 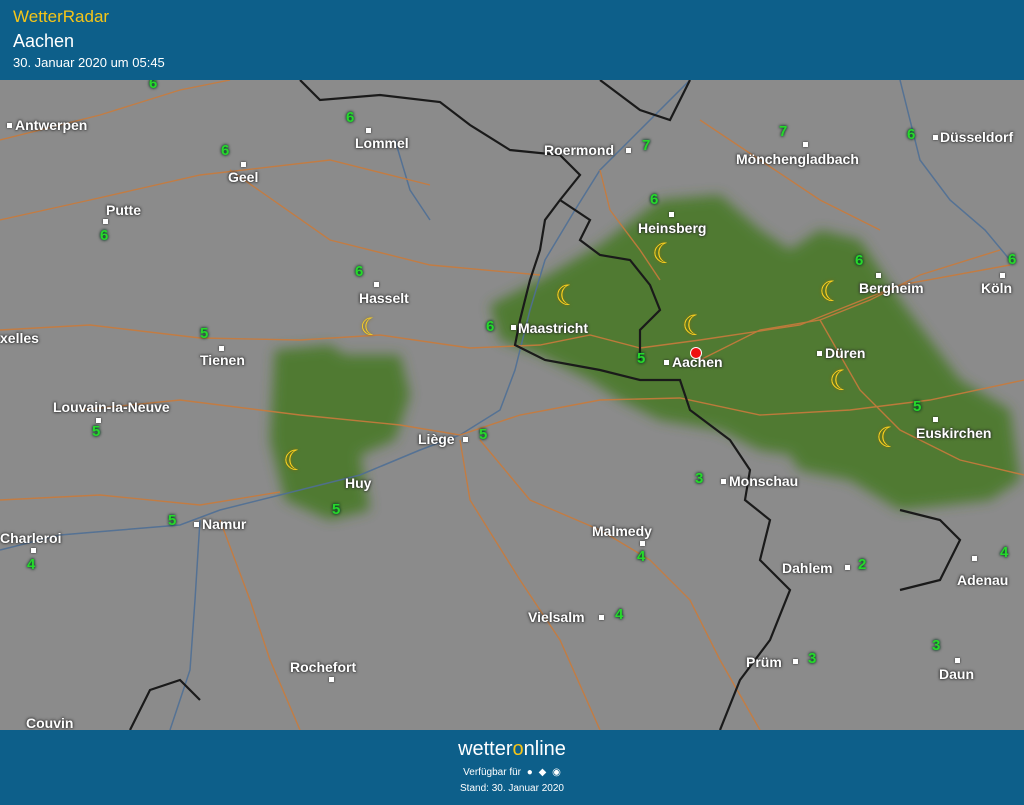 What do you see at coordinates (622, 531) in the screenshot?
I see `city-label-malmedy: Malmedy` at bounding box center [622, 531].